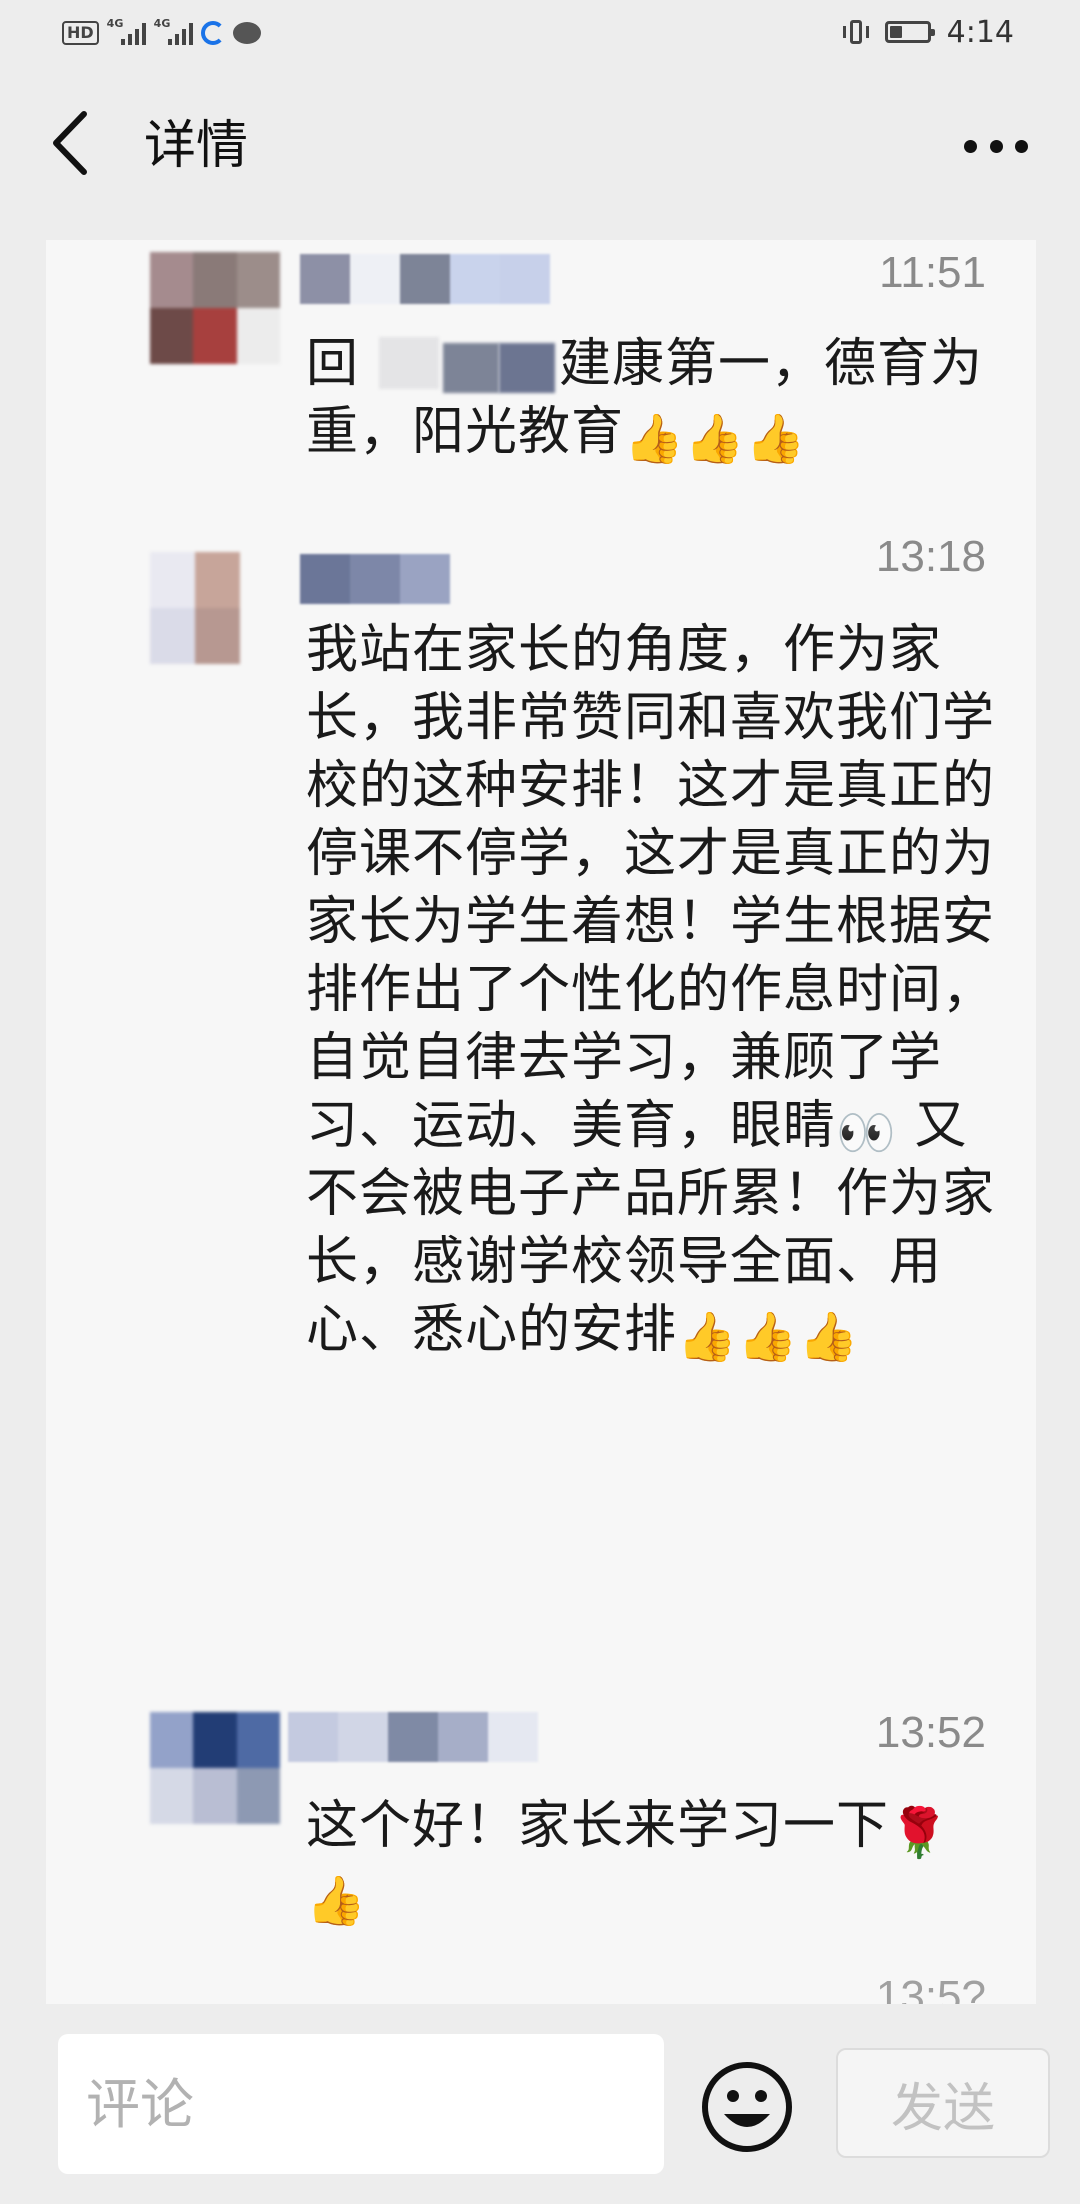 This screenshot has width=1080, height=2204. Describe the element at coordinates (930, 556) in the screenshot. I see `comment-time: 13:18` at that location.